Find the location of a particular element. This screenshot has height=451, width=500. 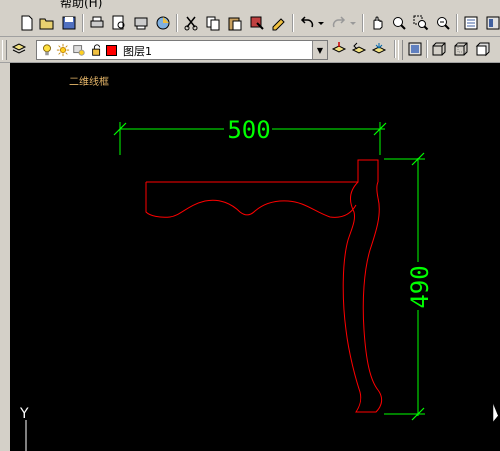

width-dimension: 500 is located at coordinates (250, 135).